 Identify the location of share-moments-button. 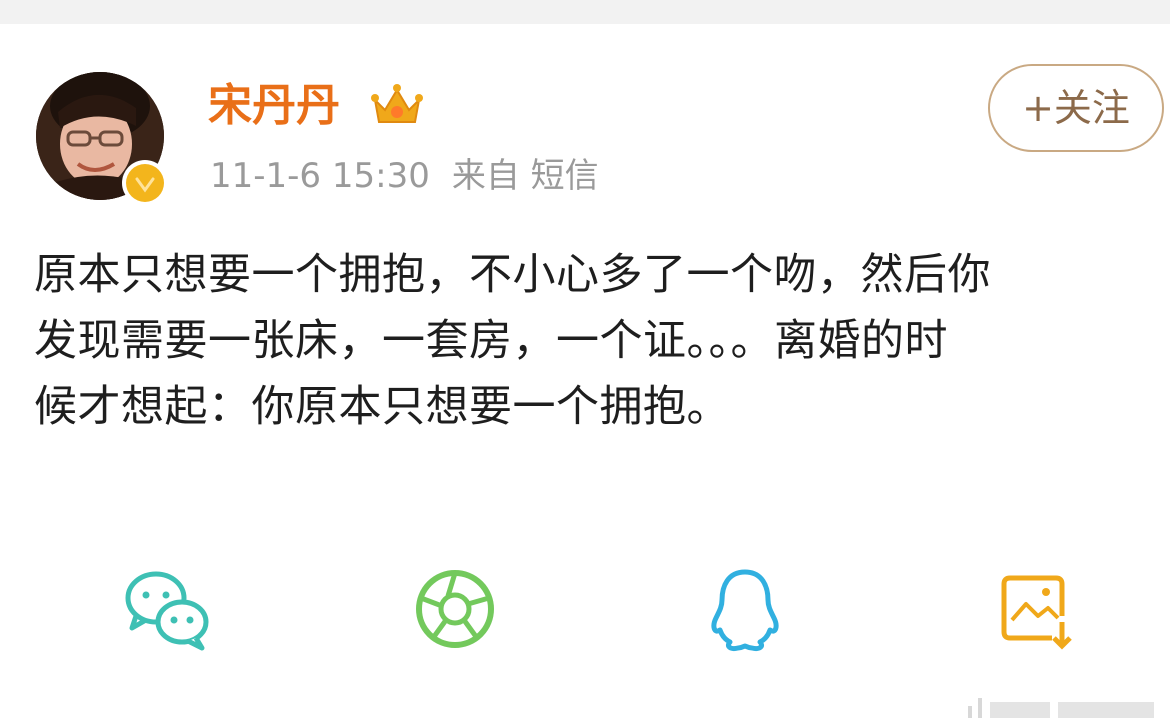
(455, 609).